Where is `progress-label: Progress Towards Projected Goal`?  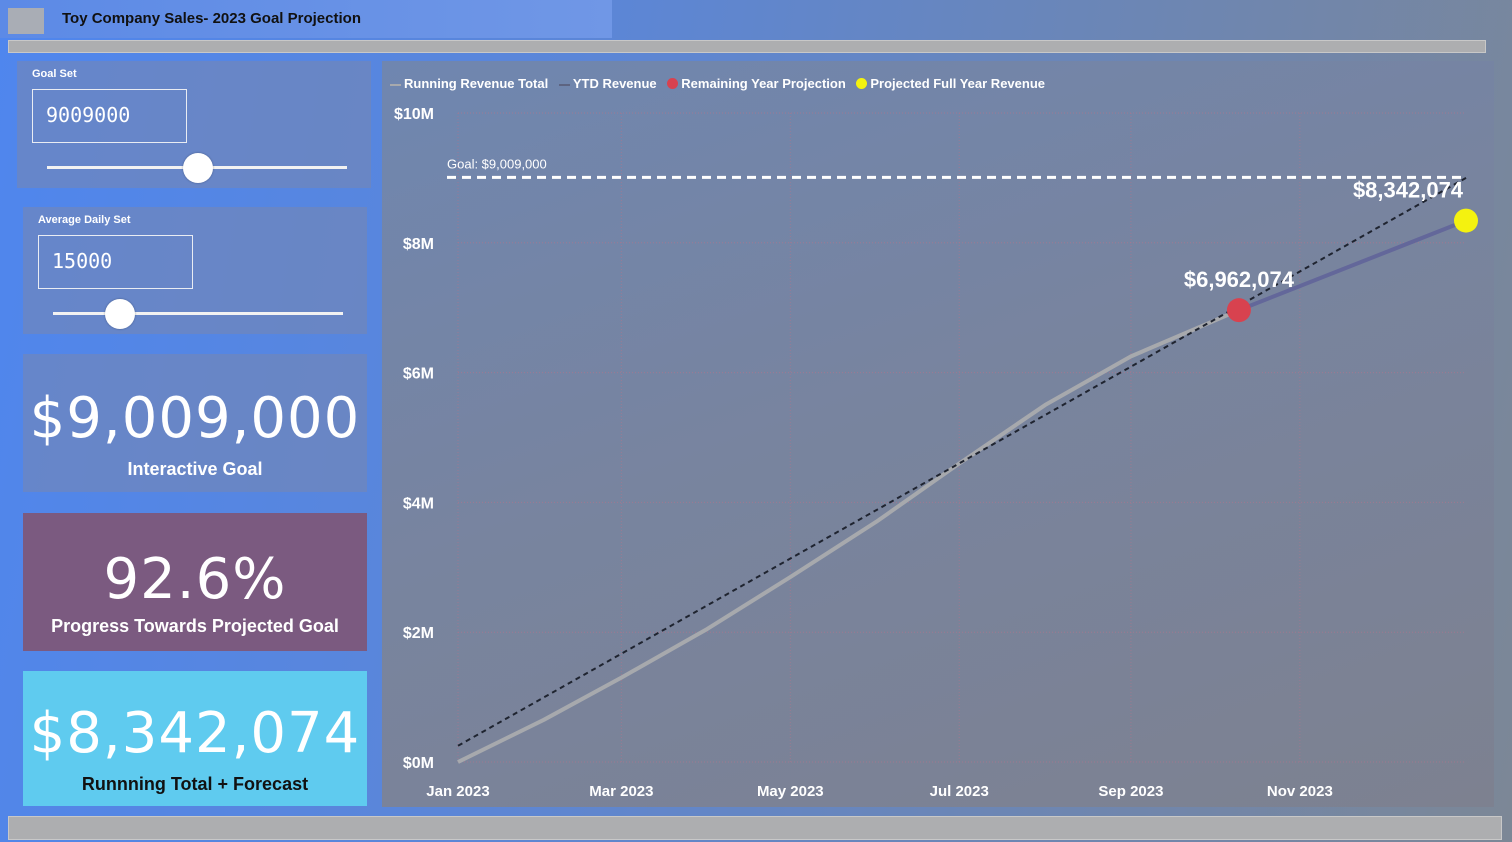 progress-label: Progress Towards Projected Goal is located at coordinates (195, 626).